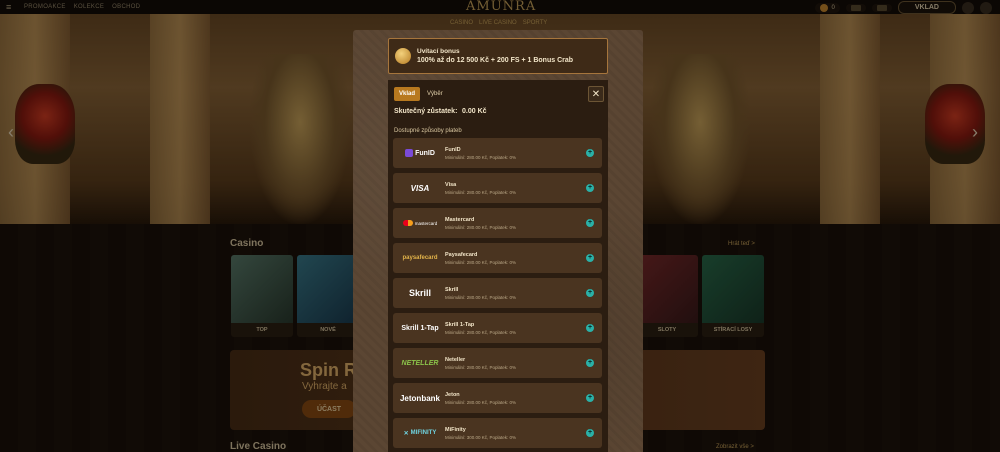 The height and width of the screenshot is (452, 1000). Describe the element at coordinates (474, 111) in the screenshot. I see `balance-value: 0.00 Kč` at that location.